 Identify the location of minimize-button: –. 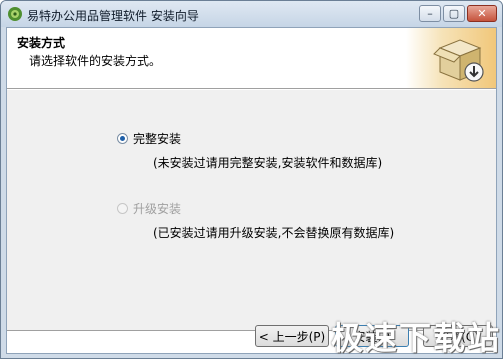
(430, 13).